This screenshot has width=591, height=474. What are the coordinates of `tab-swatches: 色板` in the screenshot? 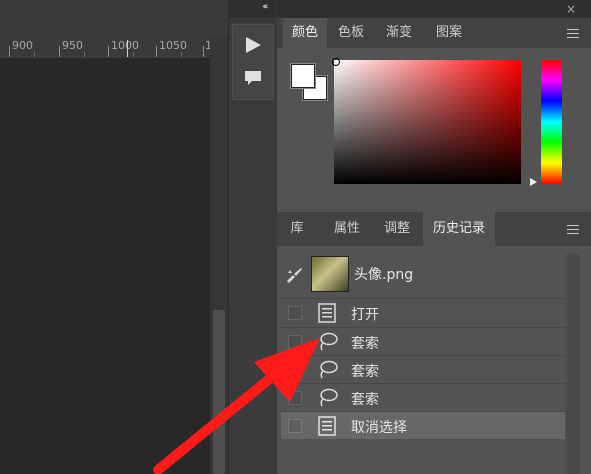 It's located at (351, 33).